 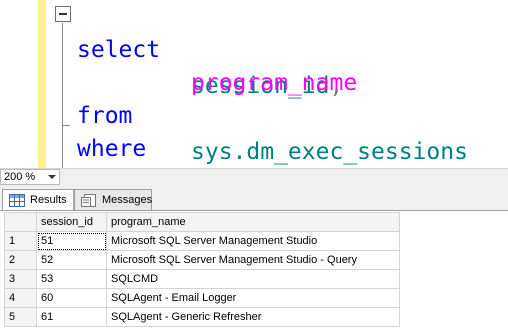 What do you see at coordinates (253, 241) in the screenshot?
I see `cell-program-name: Microsoft SQL Server Management Studio` at bounding box center [253, 241].